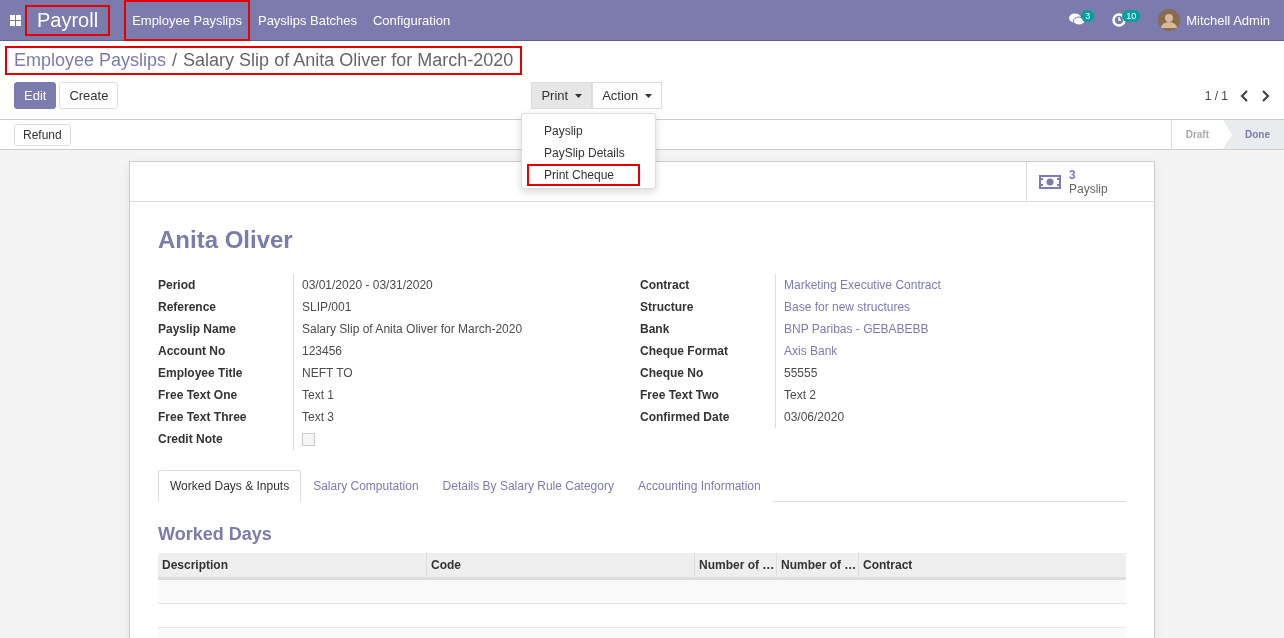  Describe the element at coordinates (1228, 20) in the screenshot. I see `user-name: Mitchell Admin` at that location.